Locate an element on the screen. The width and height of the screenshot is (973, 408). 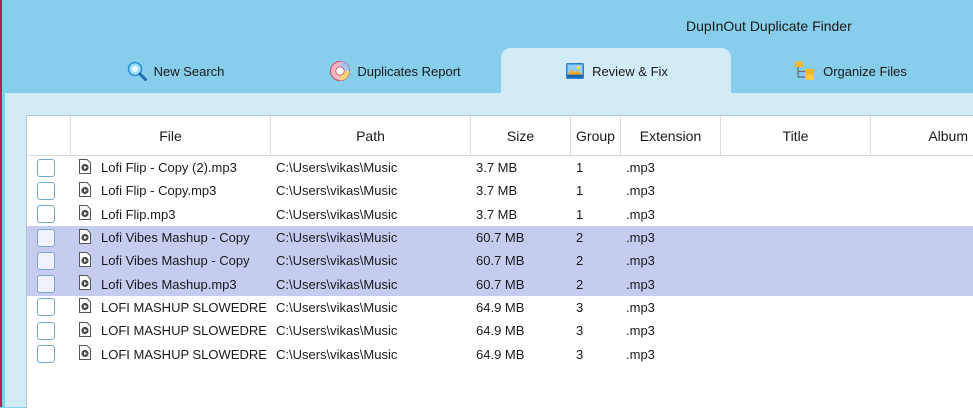
column-header-file: File is located at coordinates (171, 136).